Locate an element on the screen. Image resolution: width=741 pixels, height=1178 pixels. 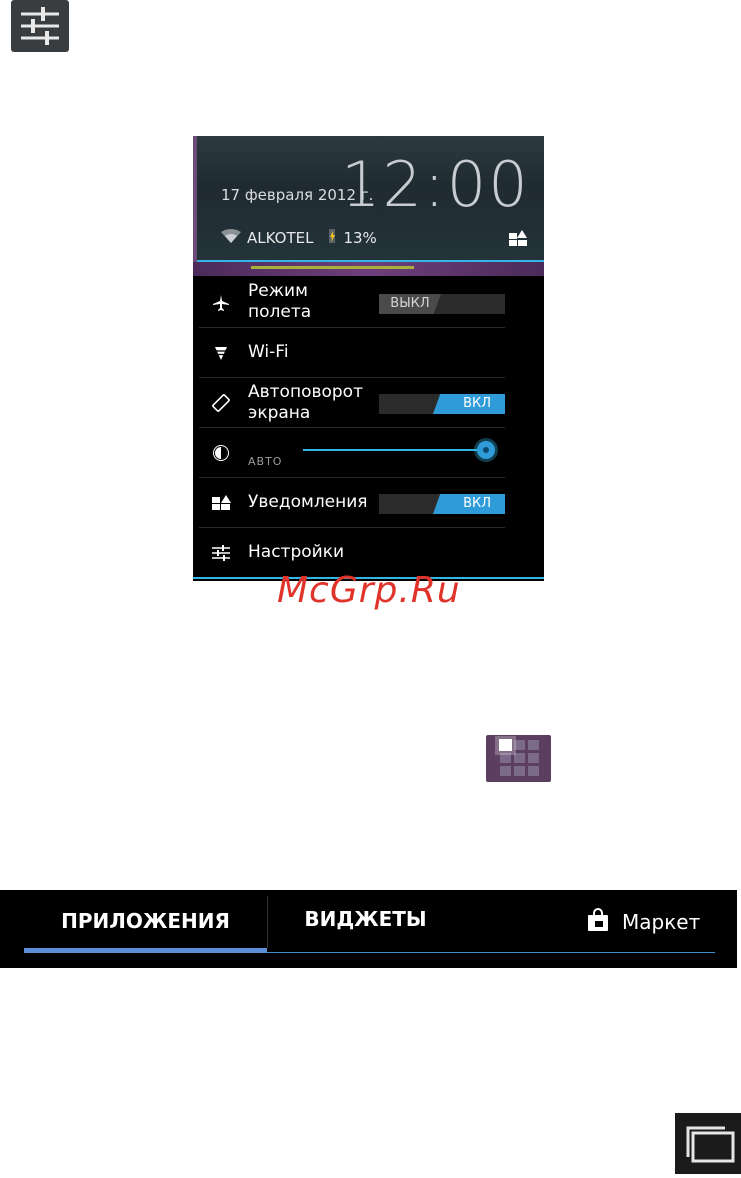
recent-apps-icon is located at coordinates (708, 1143).